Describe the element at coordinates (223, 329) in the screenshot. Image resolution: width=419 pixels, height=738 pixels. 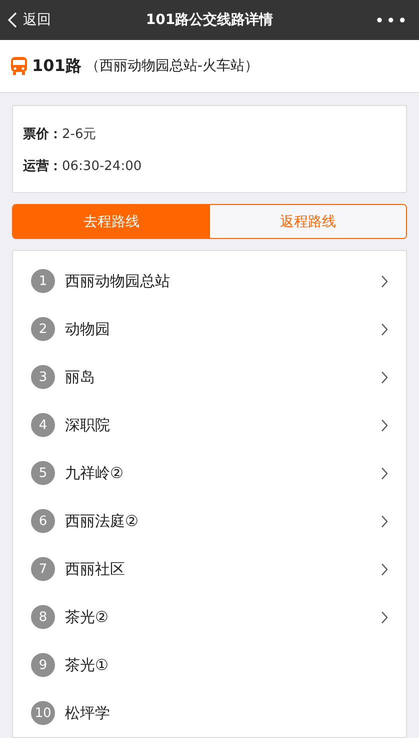
I see `stop-name: 动物园` at that location.